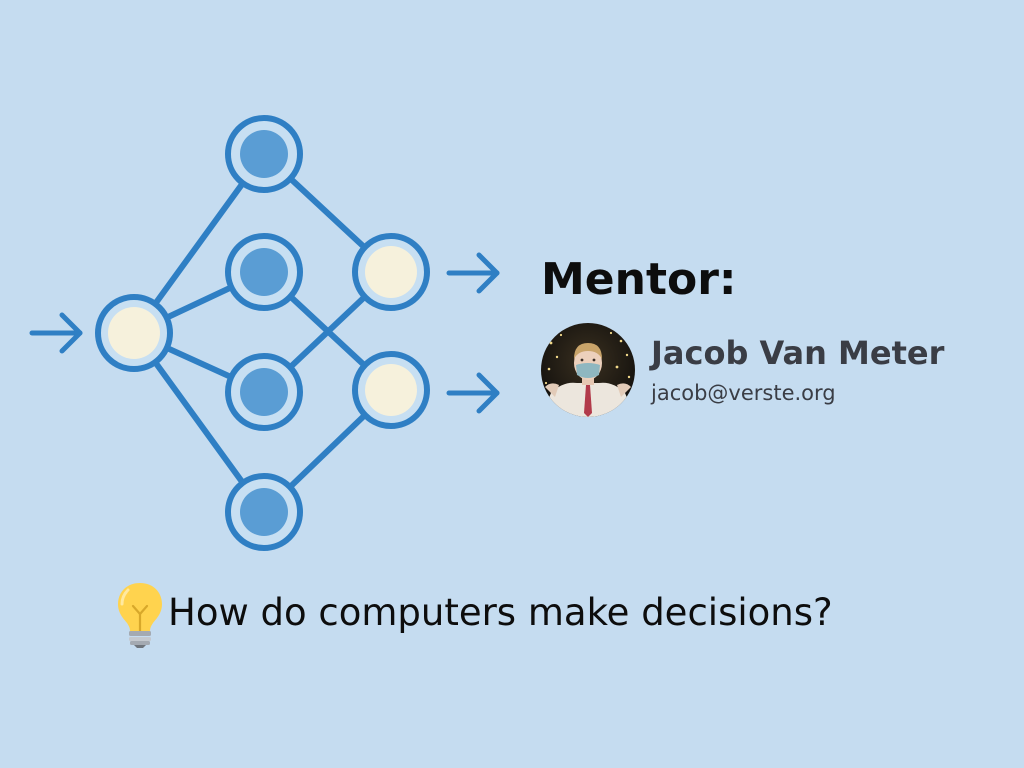 This screenshot has width=1024, height=768. Describe the element at coordinates (56, 333) in the screenshot. I see `input-arrow-icon` at that location.